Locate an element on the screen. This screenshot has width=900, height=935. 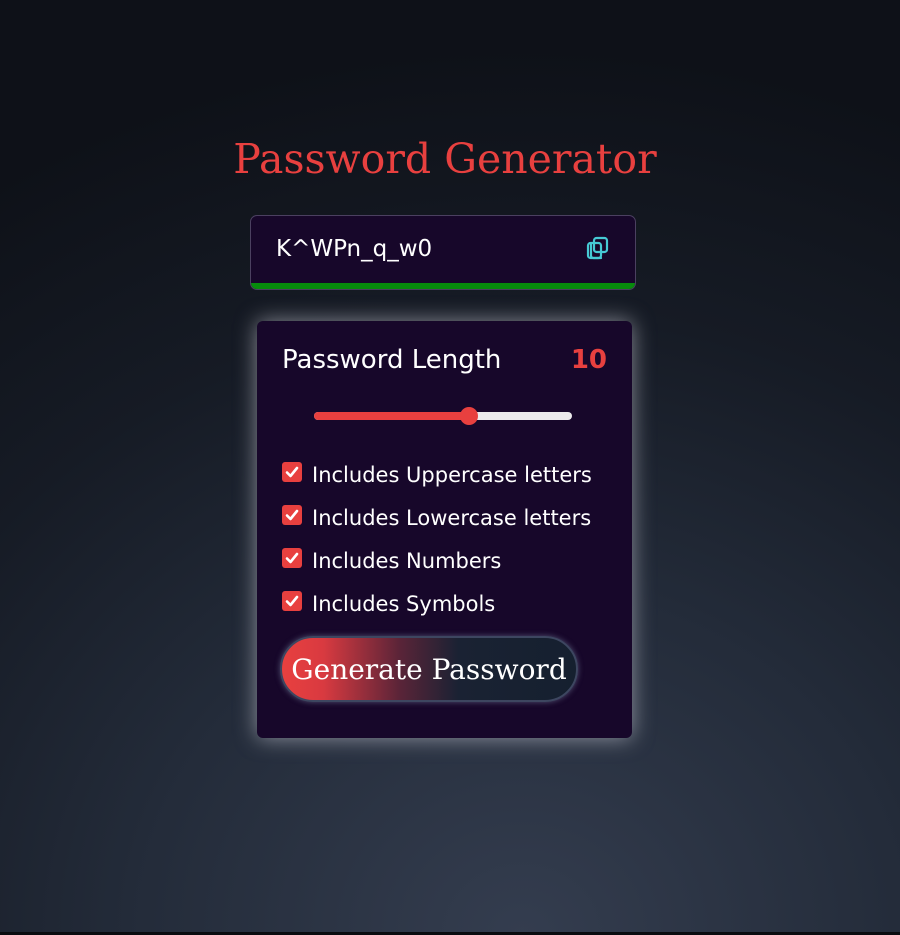
password-output: K^WPn_q_w0 is located at coordinates (354, 249).